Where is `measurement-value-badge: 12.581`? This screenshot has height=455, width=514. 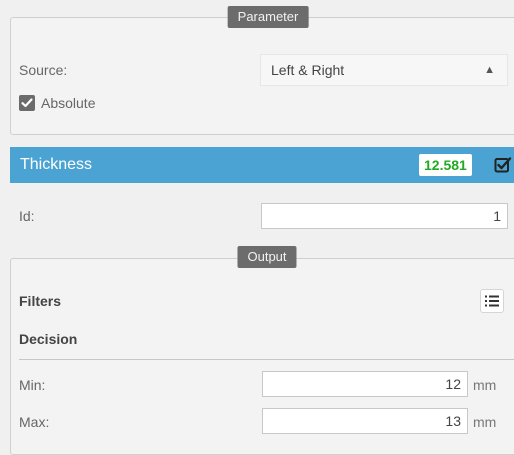
measurement-value-badge: 12.581 is located at coordinates (445, 165).